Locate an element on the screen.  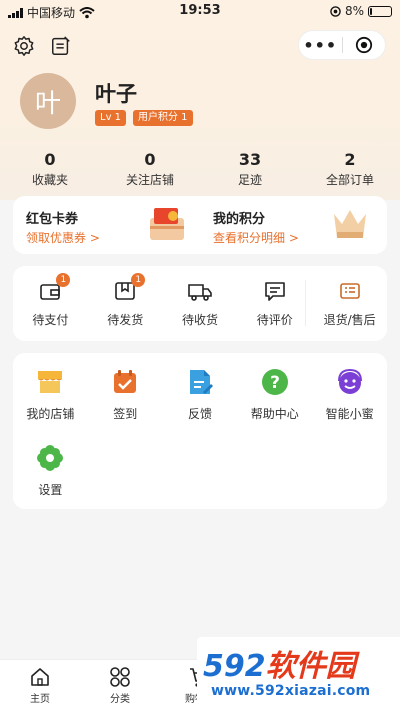
stat-footprints: 33 足迹 is located at coordinates (250, 169).